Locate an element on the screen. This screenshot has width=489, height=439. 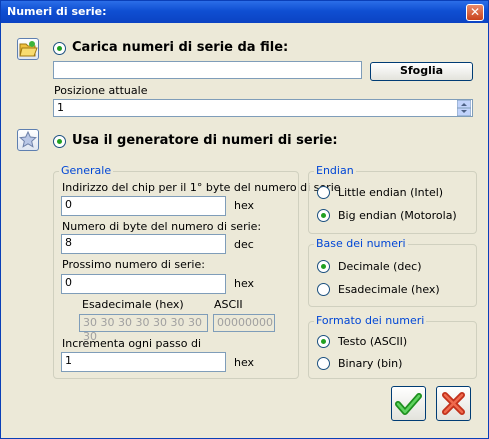
checkmark-icon is located at coordinates (408, 404).